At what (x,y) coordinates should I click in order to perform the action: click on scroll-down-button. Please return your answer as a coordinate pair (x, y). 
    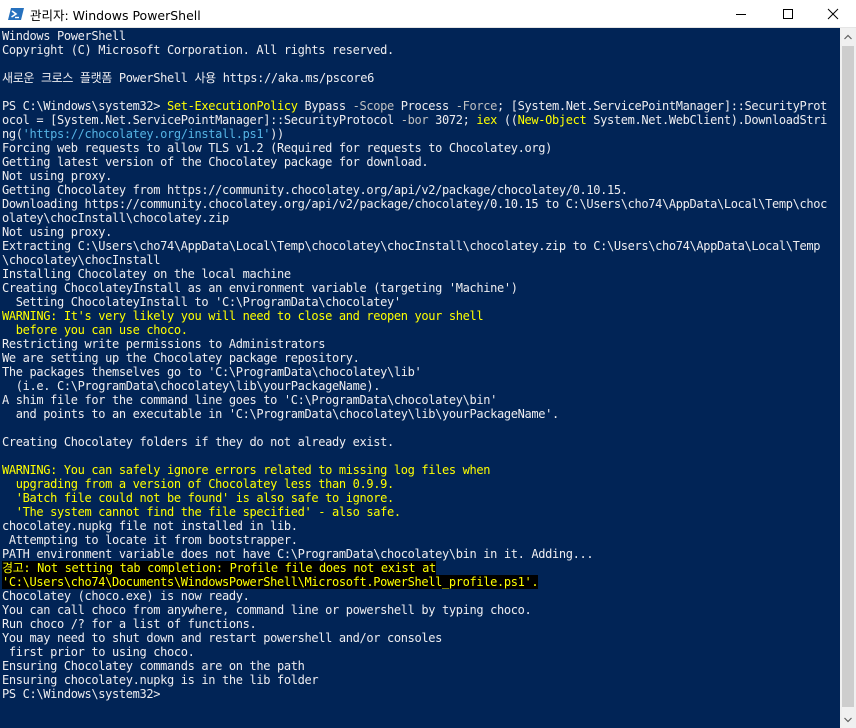
    Looking at the image, I should click on (848, 719).